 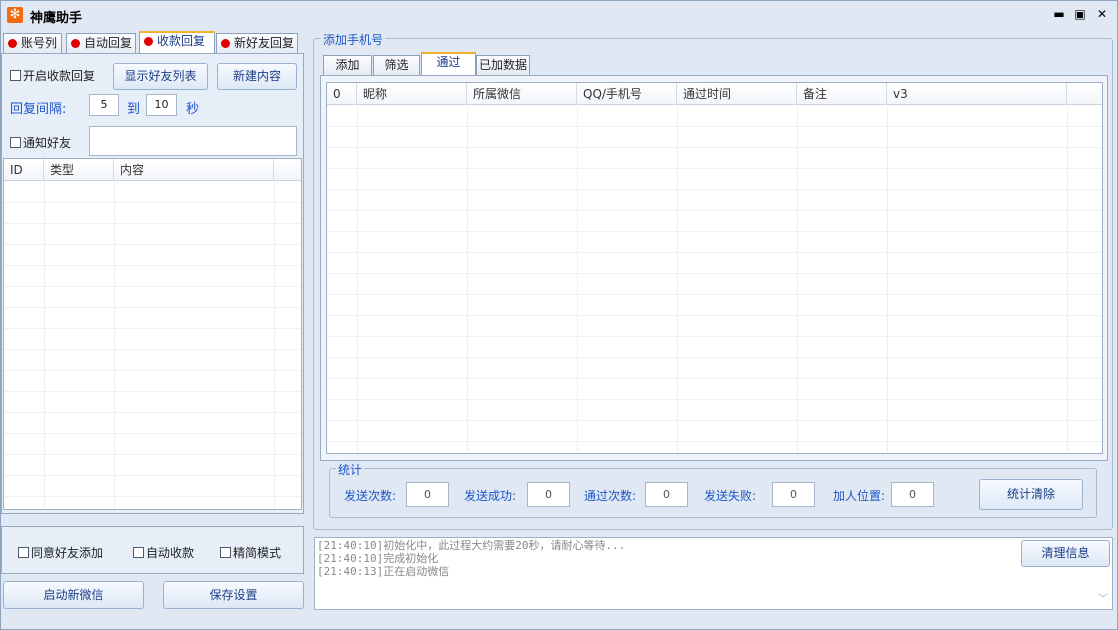 I want to click on tab-add: 添加, so click(x=347, y=65).